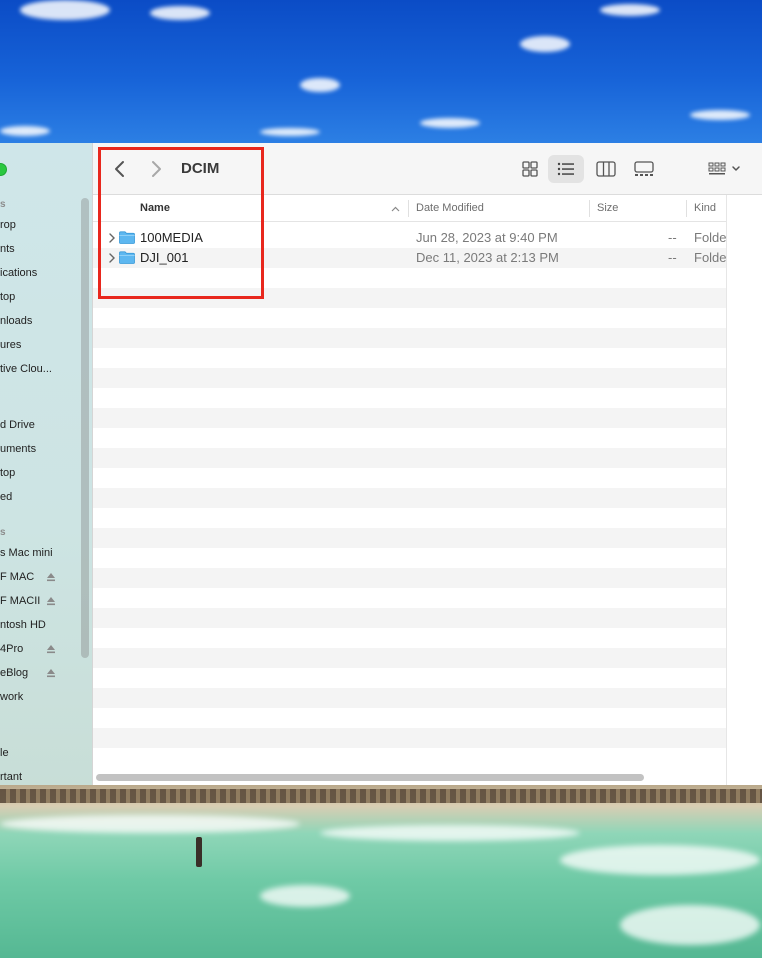 The height and width of the screenshot is (958, 762). What do you see at coordinates (85, 428) in the screenshot?
I see `sidebar-scrollbar` at bounding box center [85, 428].